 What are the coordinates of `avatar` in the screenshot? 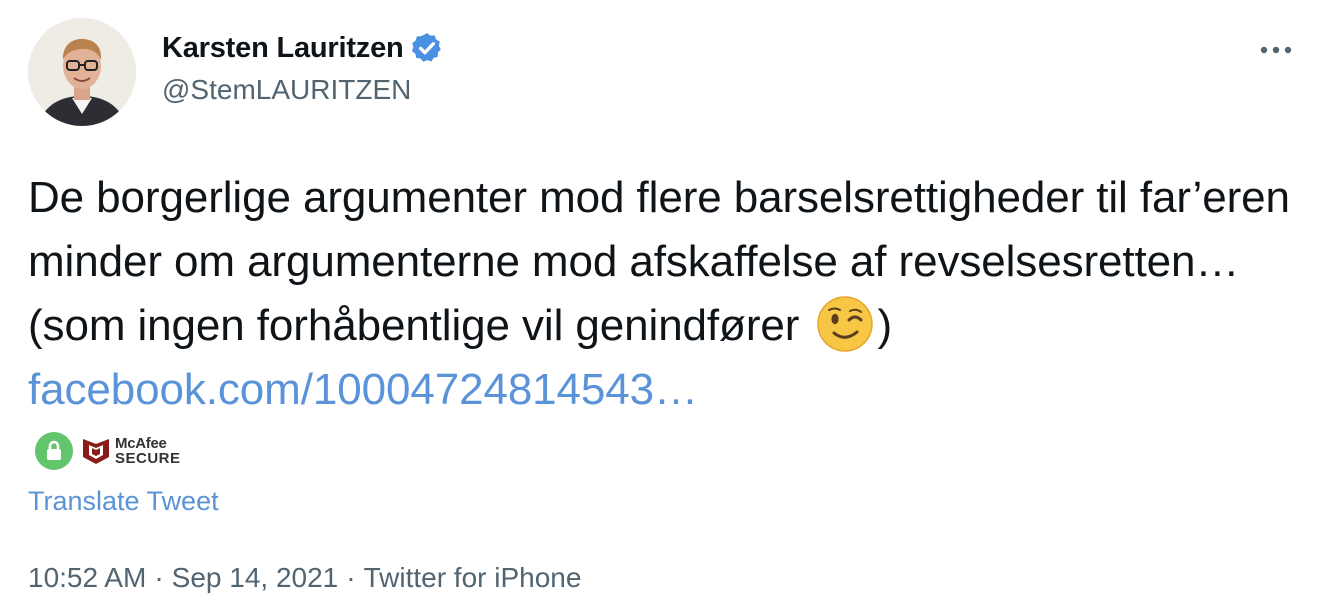 It's located at (82, 72).